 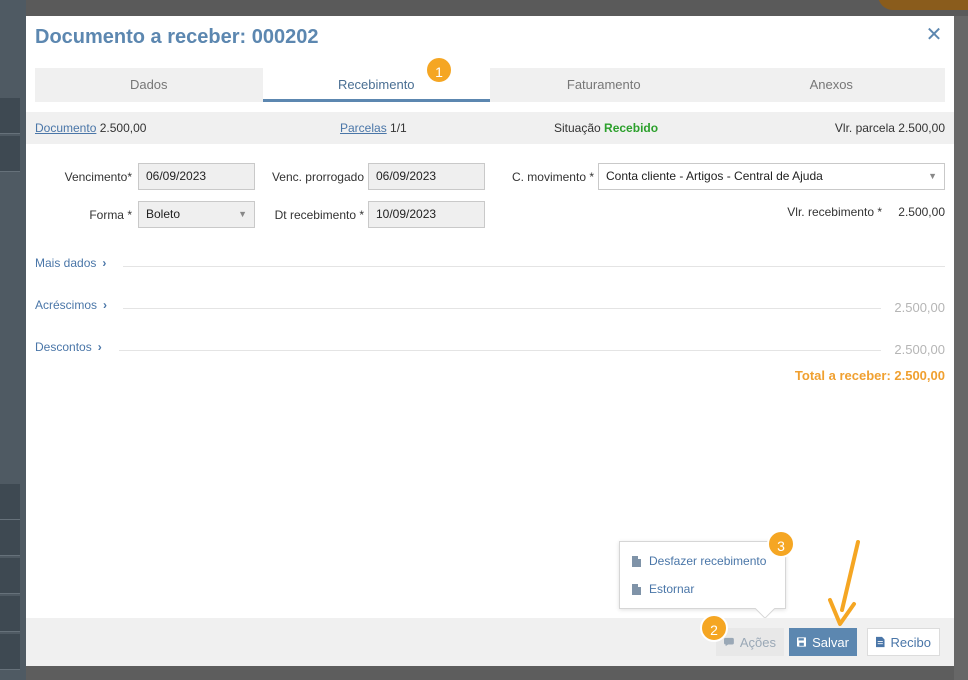 What do you see at coordinates (426, 214) in the screenshot?
I see `dt-recebimento-field: 10/09/2023` at bounding box center [426, 214].